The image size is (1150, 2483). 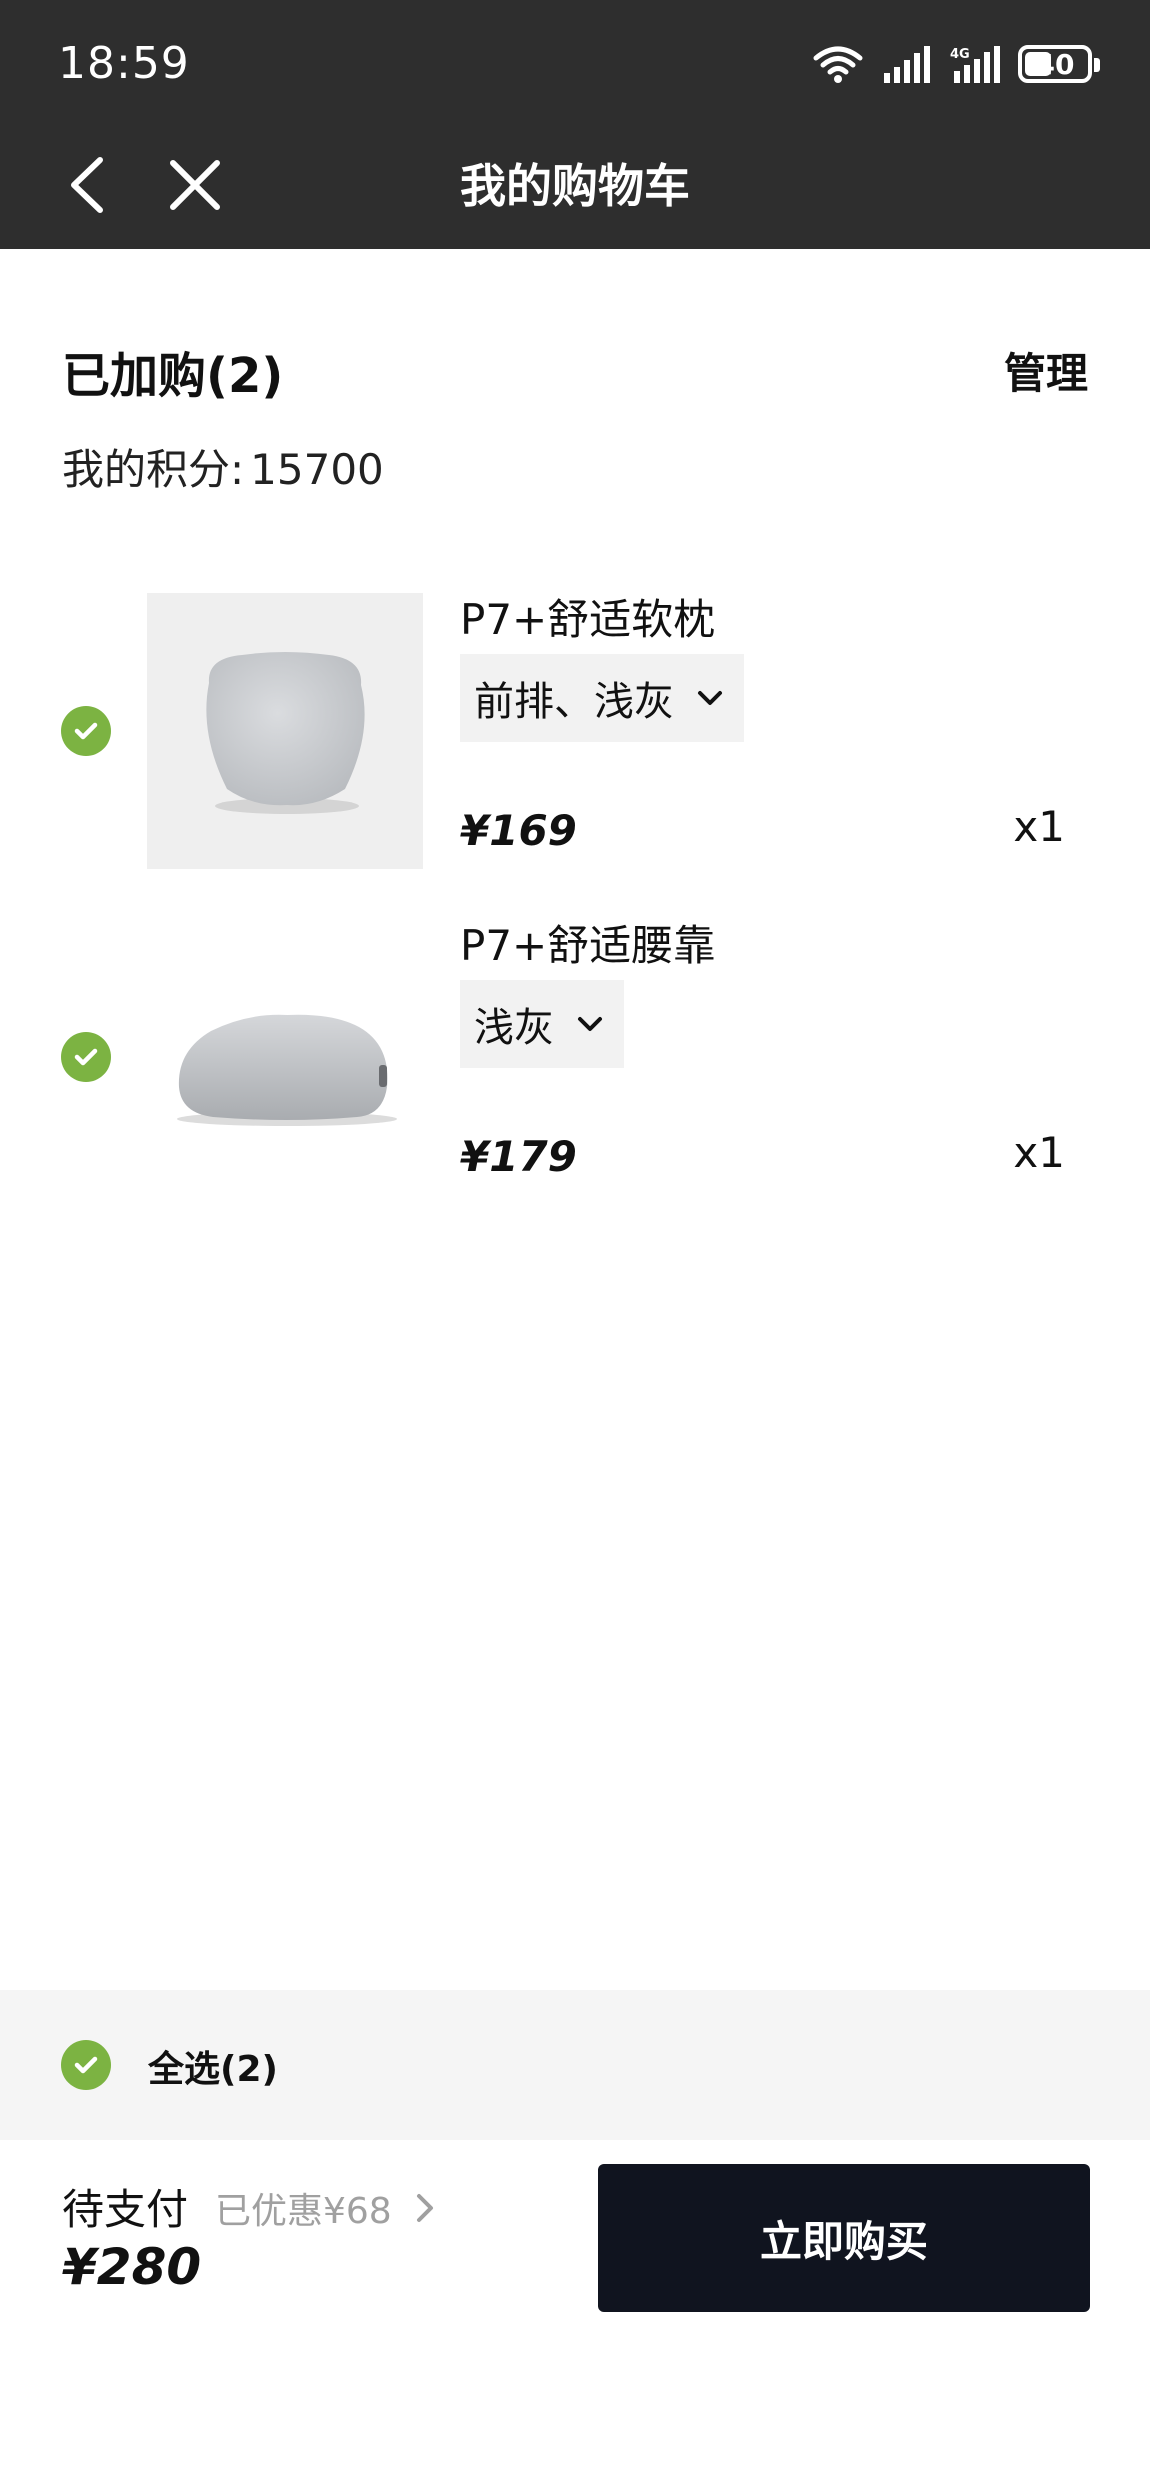 What do you see at coordinates (213, 2066) in the screenshot?
I see `select-all-label: 全选(2)` at bounding box center [213, 2066].